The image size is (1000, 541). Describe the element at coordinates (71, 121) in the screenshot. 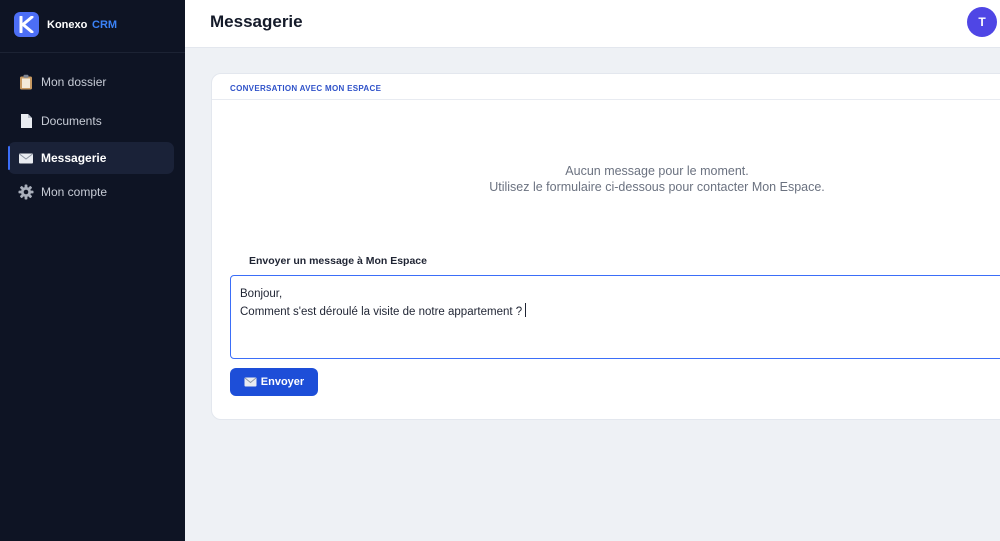

I see `sidebar-item-label: Documents` at that location.